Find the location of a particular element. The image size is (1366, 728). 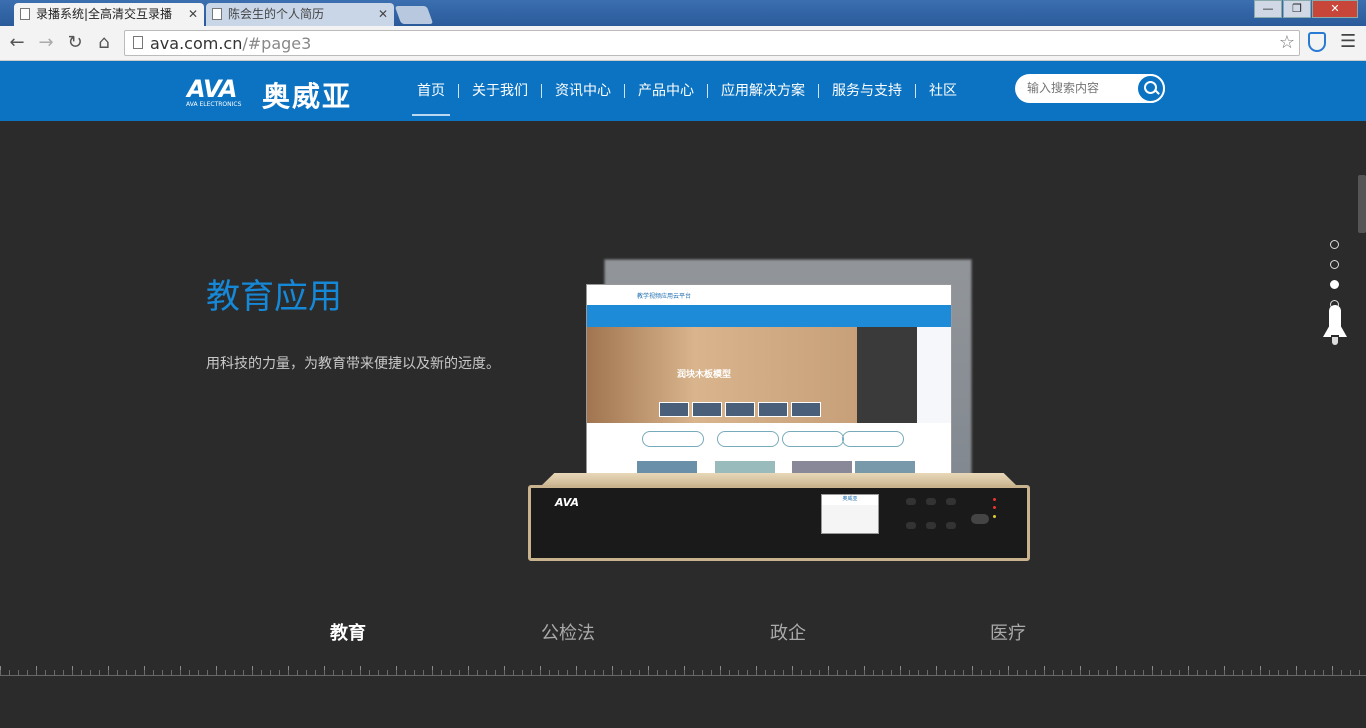

category-medical: 医疗 is located at coordinates (1008, 632).